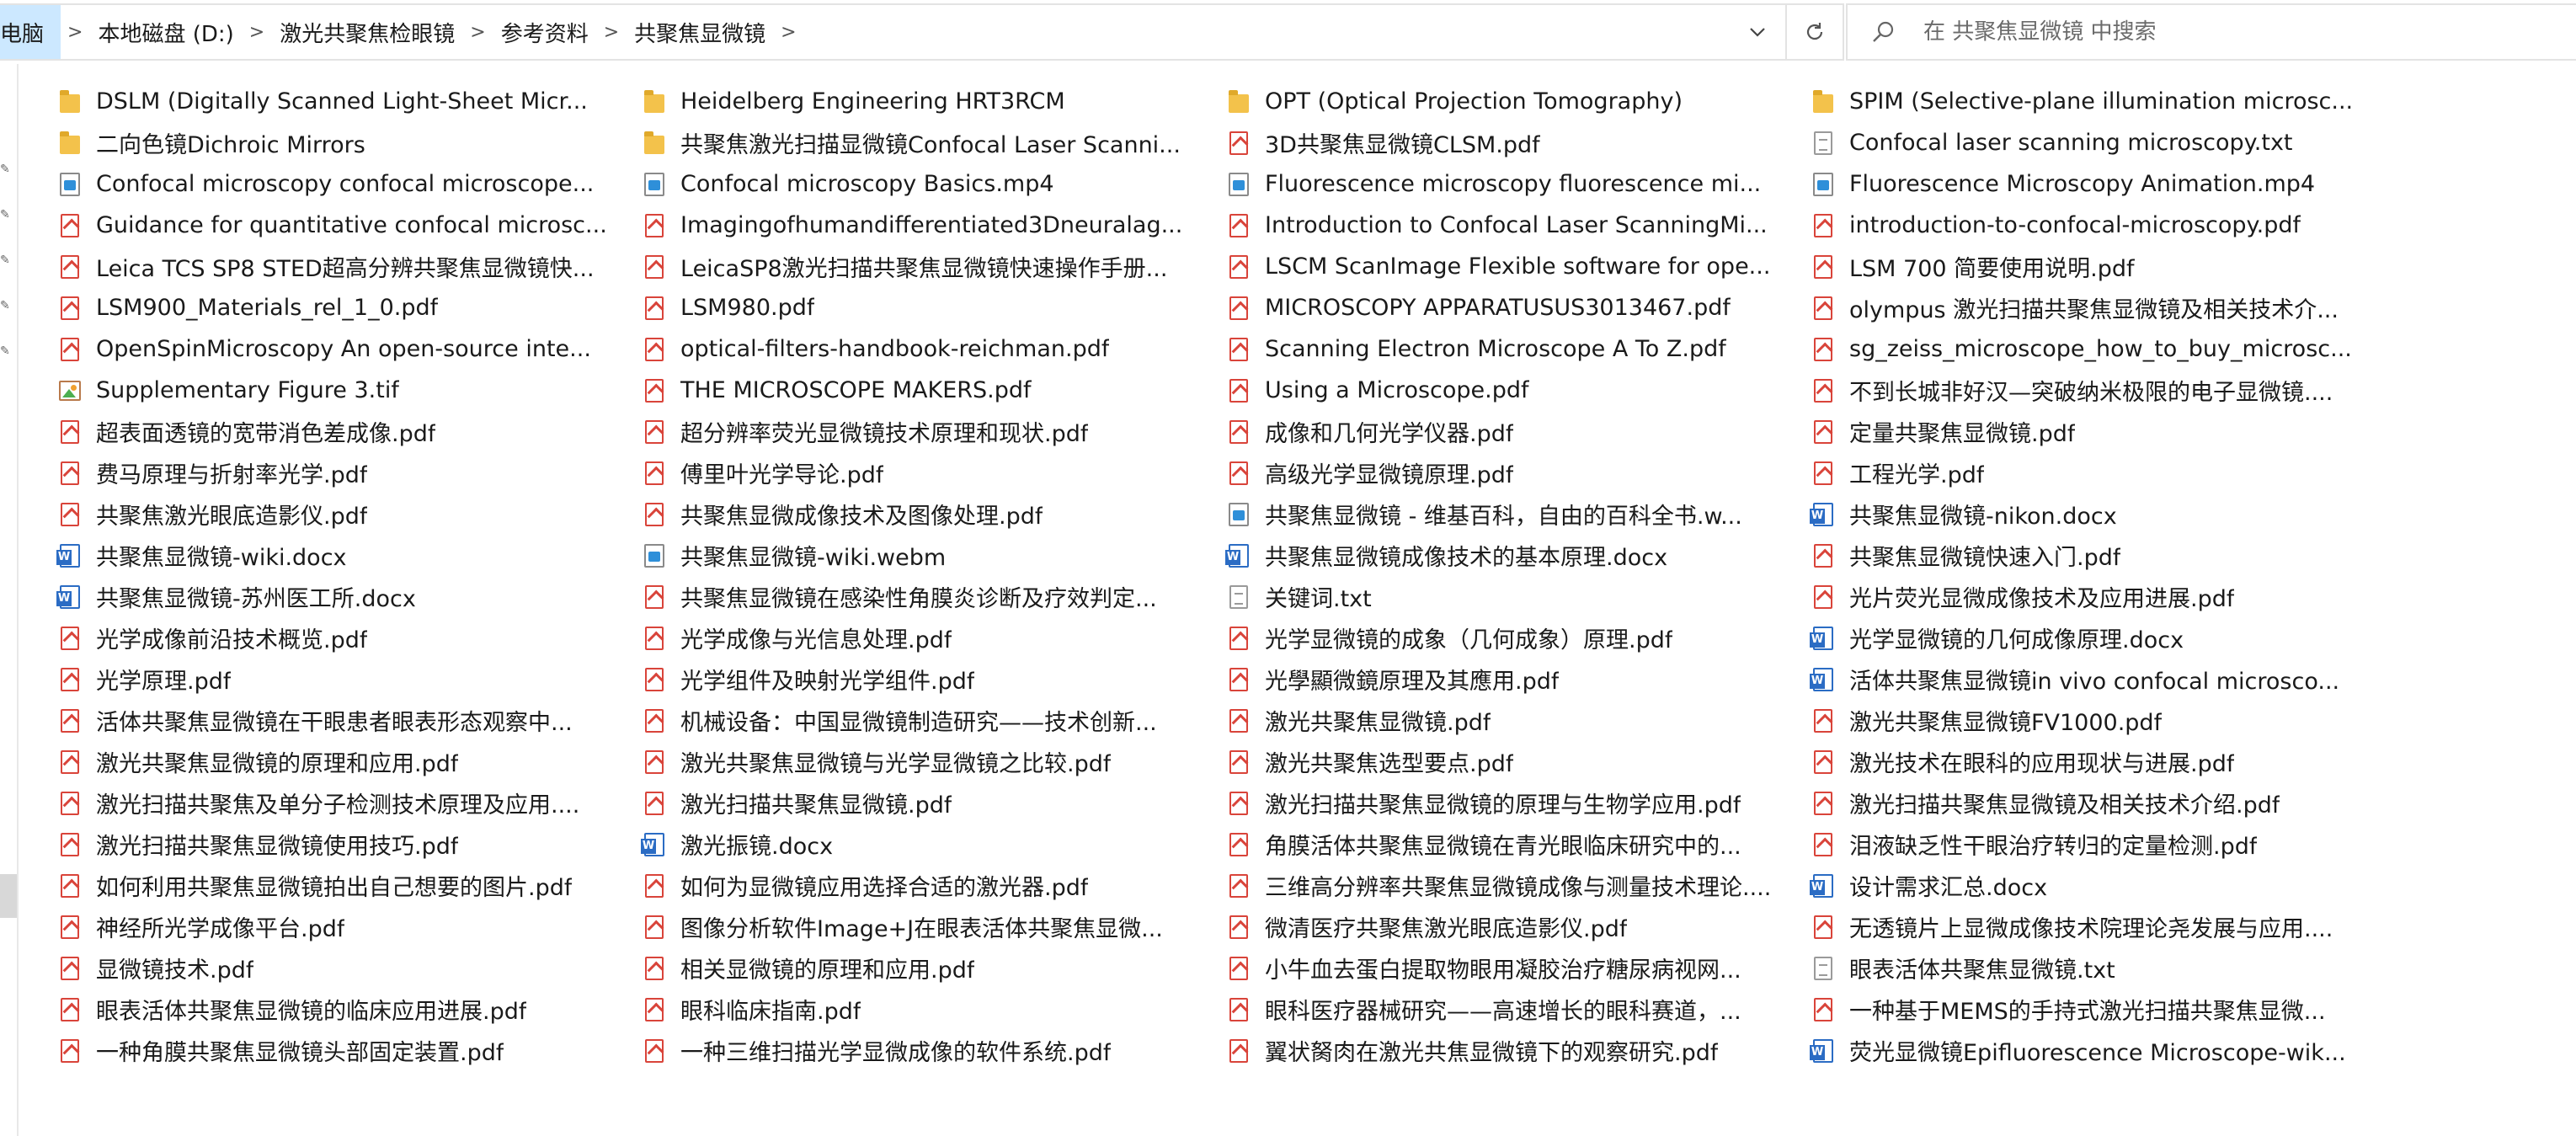  What do you see at coordinates (26, 32) in the screenshot?
I see `breadcrumb-item: 电脑` at bounding box center [26, 32].